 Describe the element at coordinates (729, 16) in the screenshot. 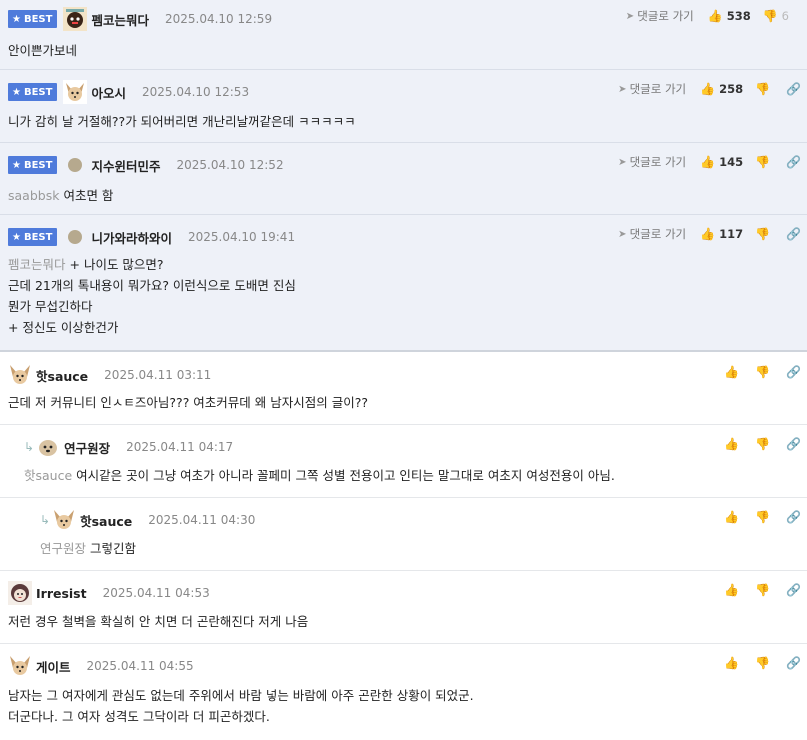

I see `upvote-button: 👍 538` at that location.